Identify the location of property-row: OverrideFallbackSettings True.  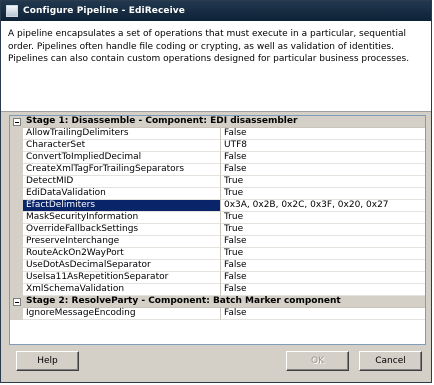
(217, 230).